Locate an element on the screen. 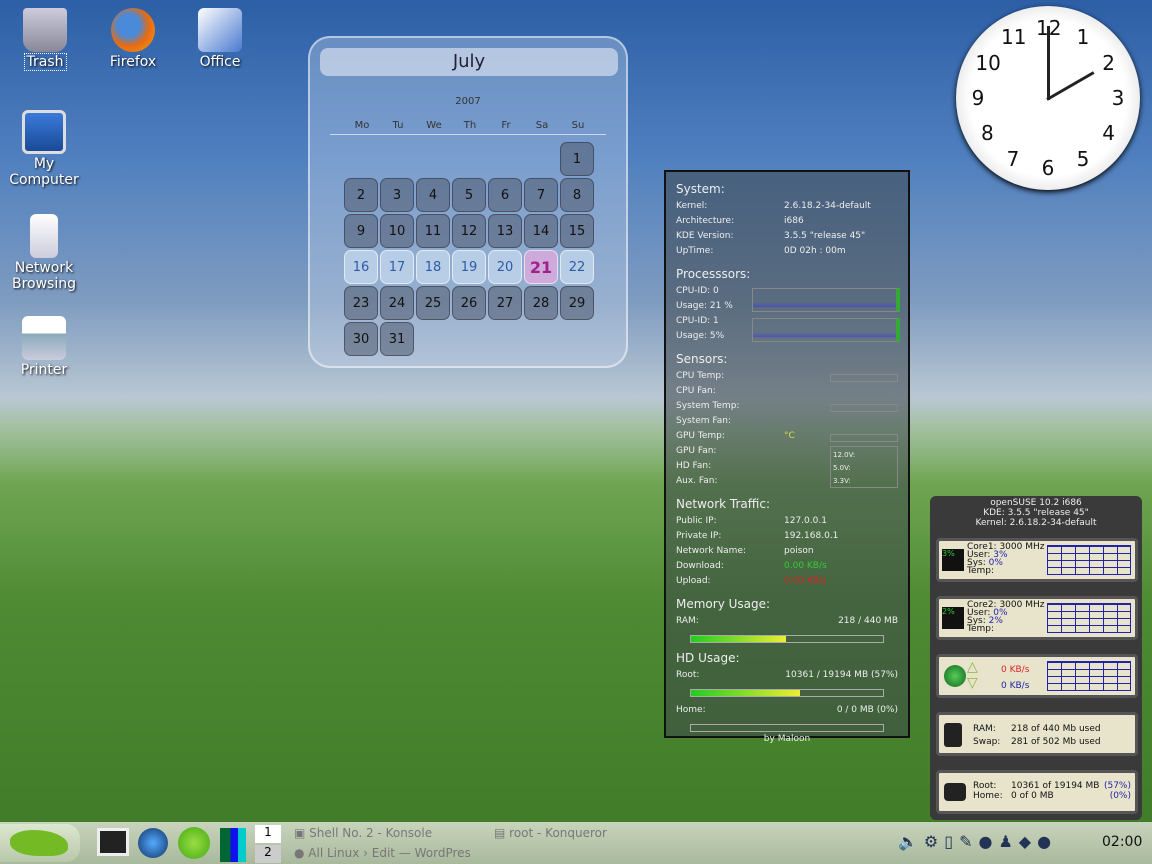  clock-number: 3 is located at coordinates (1118, 98).